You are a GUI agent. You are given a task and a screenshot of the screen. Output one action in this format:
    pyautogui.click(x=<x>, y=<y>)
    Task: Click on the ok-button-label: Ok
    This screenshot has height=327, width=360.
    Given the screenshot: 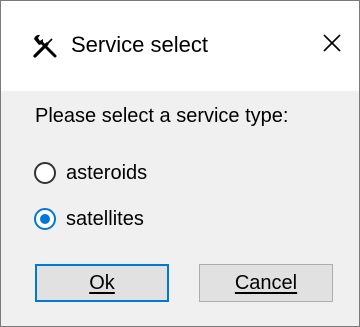 What is the action you would take?
    pyautogui.click(x=102, y=282)
    